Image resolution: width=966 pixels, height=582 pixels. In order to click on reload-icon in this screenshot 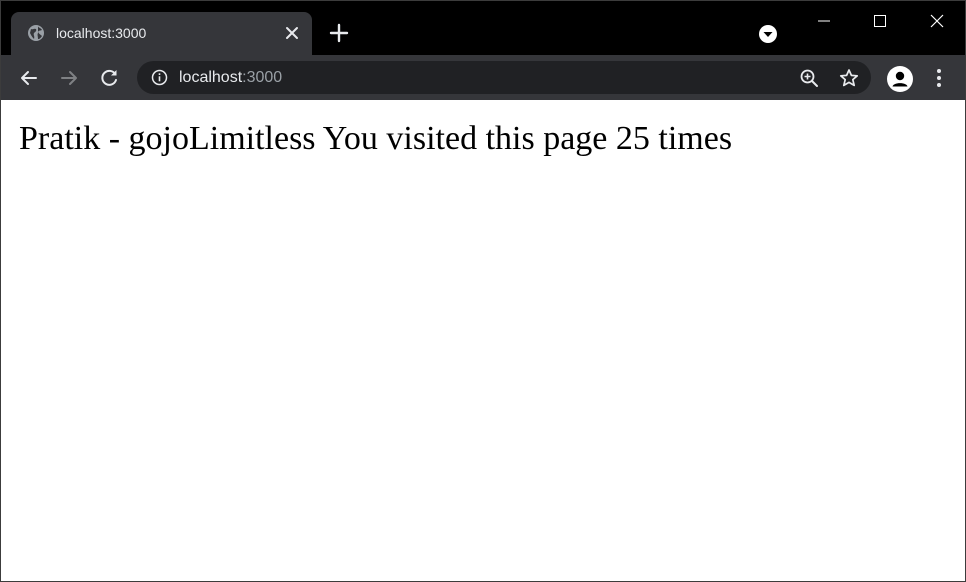, I will do `click(109, 78)`.